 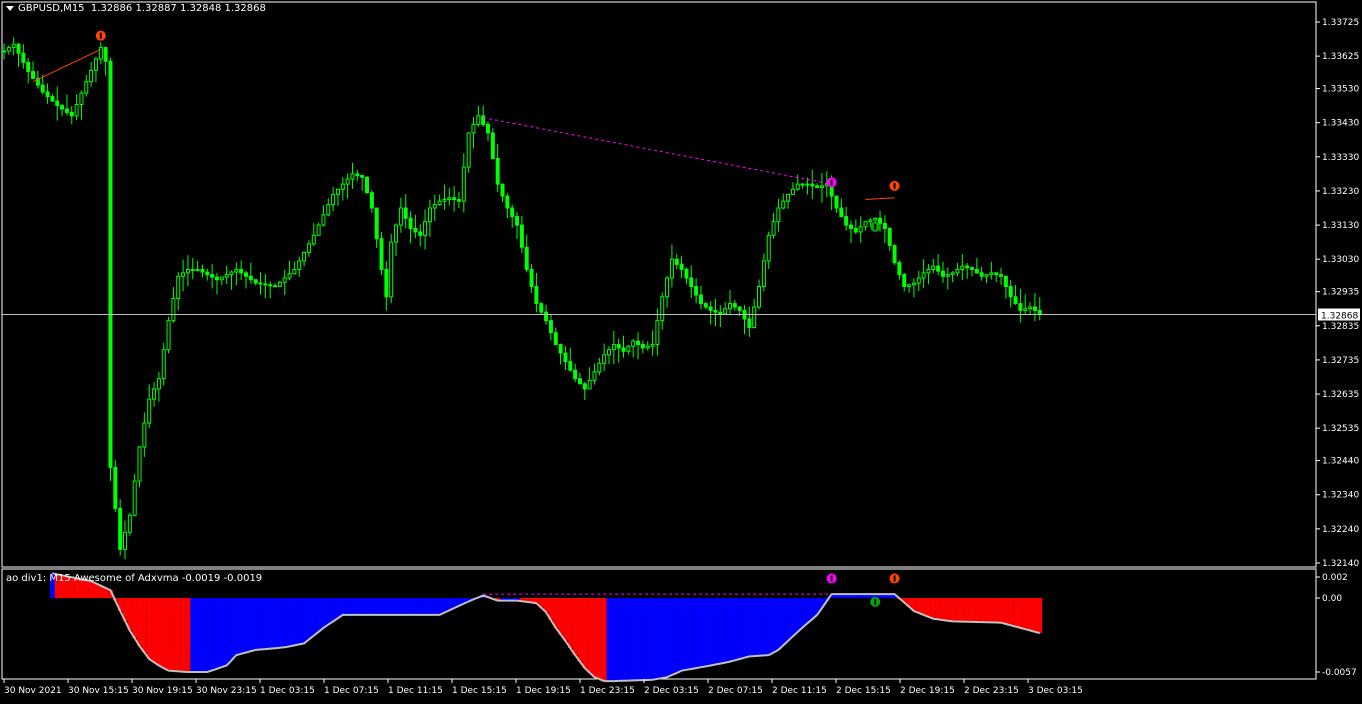 What do you see at coordinates (1340, 429) in the screenshot?
I see `price-tick-label: 1.32535` at bounding box center [1340, 429].